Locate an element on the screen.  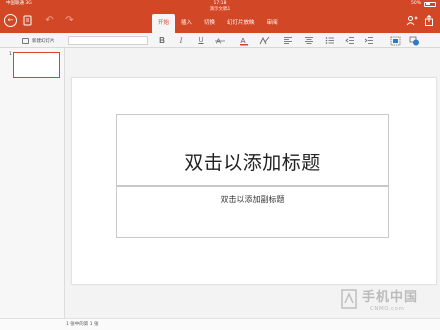
document-icon is located at coordinates (27, 20).